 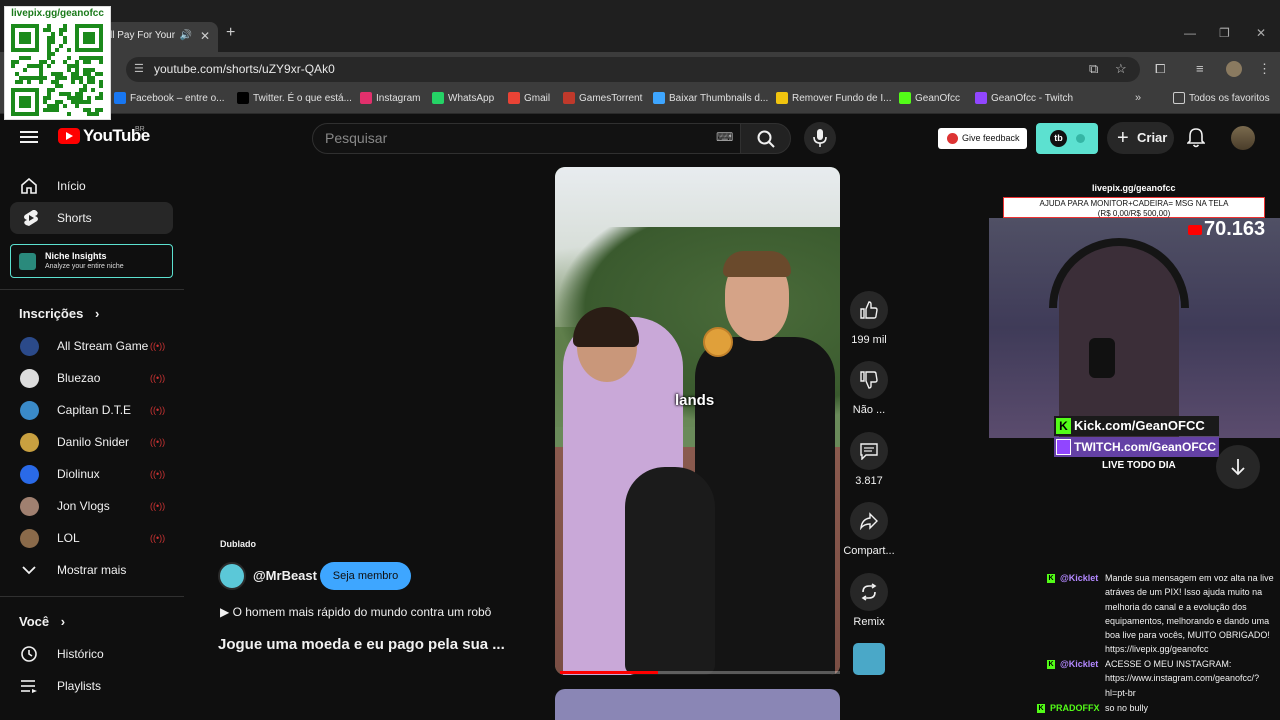 What do you see at coordinates (514, 98) in the screenshot?
I see `gmail-icon` at bounding box center [514, 98].